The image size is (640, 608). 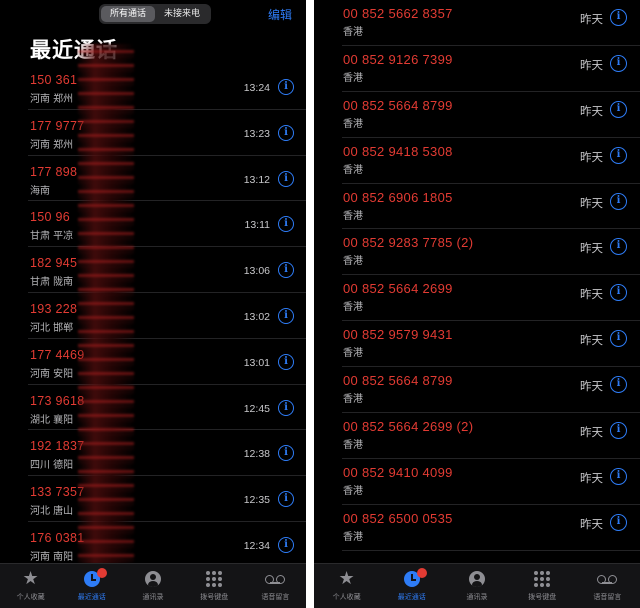 What do you see at coordinates (182, 14) in the screenshot?
I see `segment-missed-calls: 未接来电` at bounding box center [182, 14].